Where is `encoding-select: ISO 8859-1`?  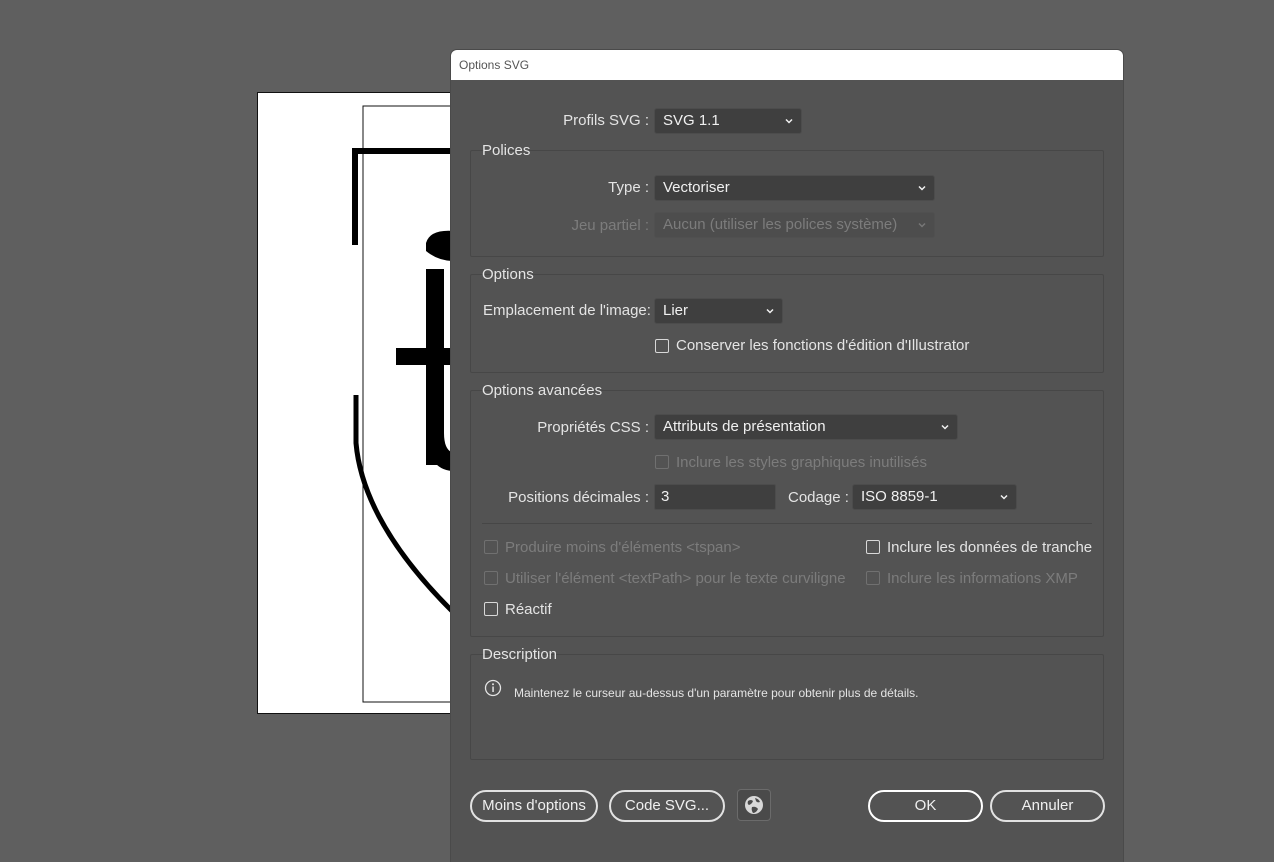
encoding-select: ISO 8859-1 is located at coordinates (934, 497).